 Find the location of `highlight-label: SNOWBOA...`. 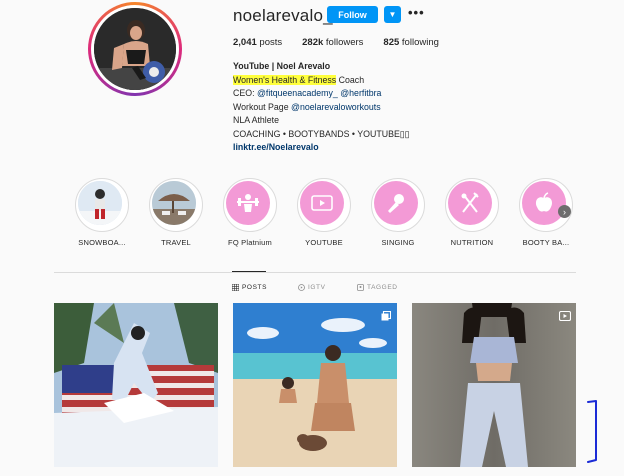

highlight-label: SNOWBOA... is located at coordinates (102, 242).